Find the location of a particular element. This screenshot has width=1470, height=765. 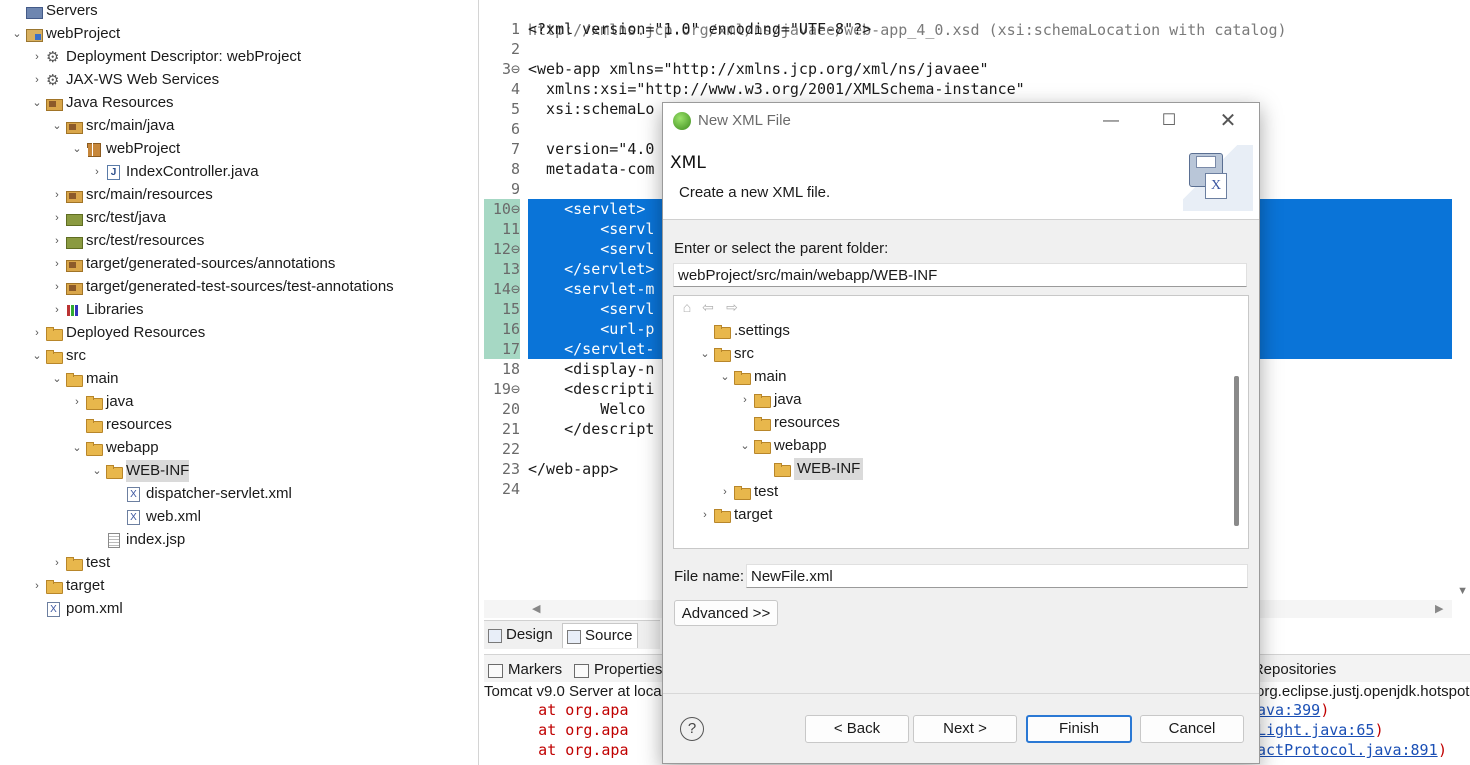

console-source-link: ava:399 is located at coordinates (1288, 710).